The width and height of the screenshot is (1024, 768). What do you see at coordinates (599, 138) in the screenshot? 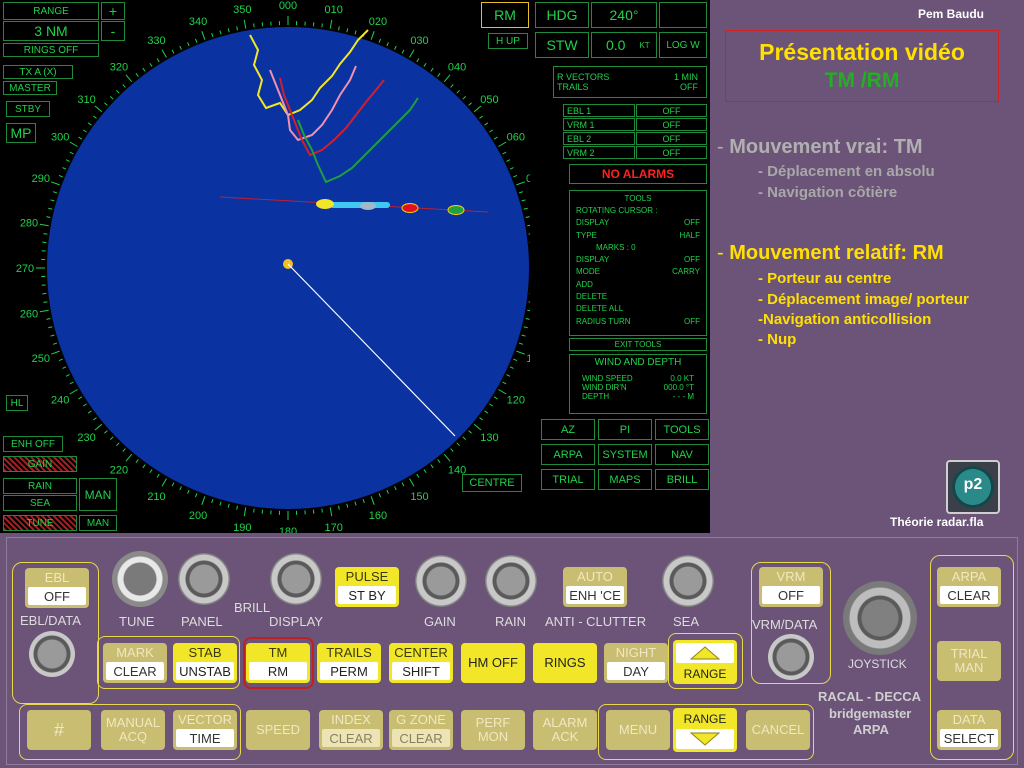
I see `ebl2-label: EBL 2` at bounding box center [599, 138].